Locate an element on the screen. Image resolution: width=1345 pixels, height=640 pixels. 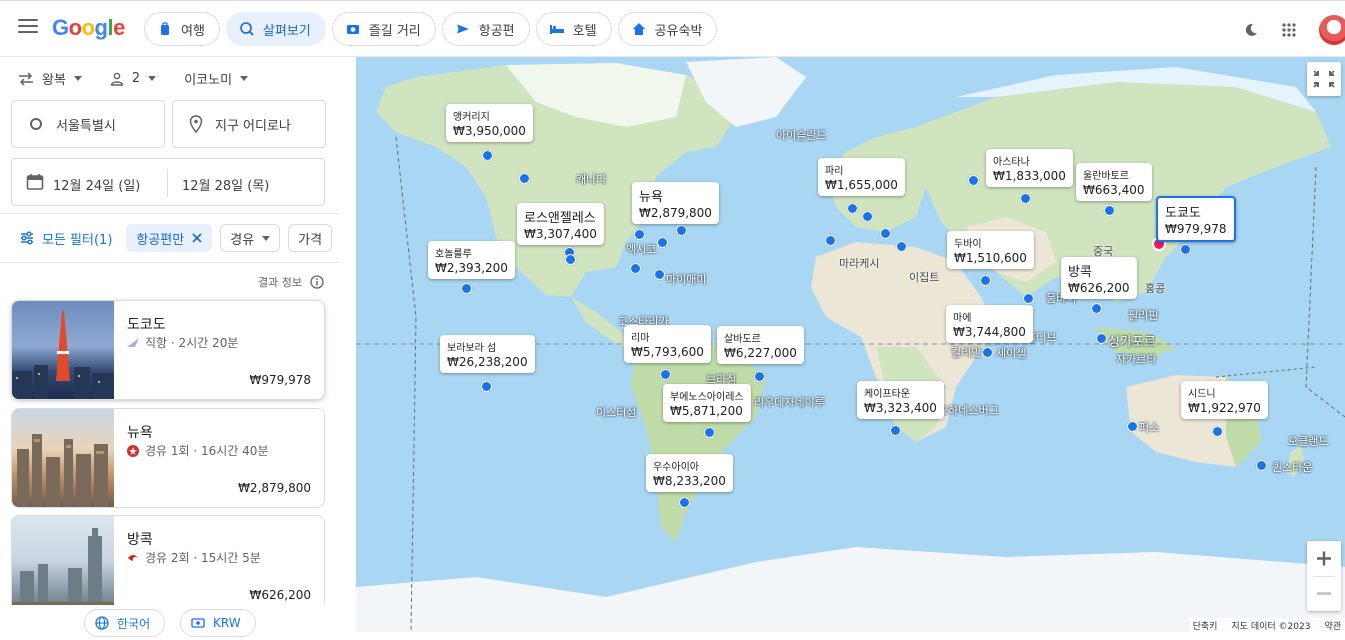
camera-icon is located at coordinates (352, 29).